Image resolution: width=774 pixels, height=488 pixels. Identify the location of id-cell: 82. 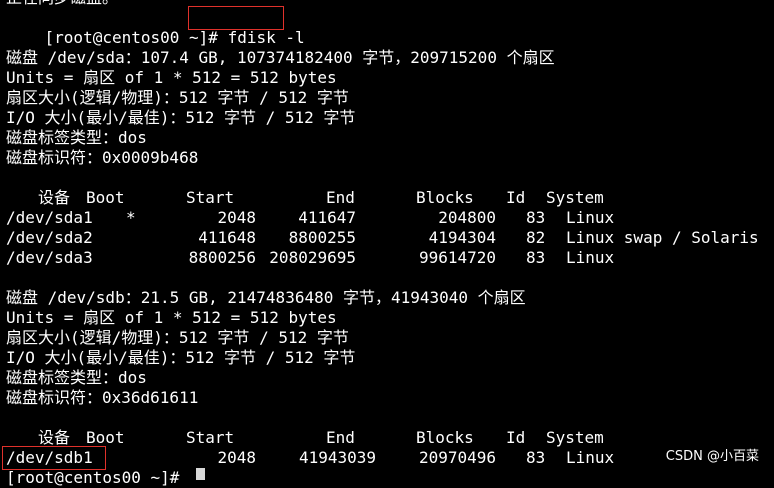
(536, 237).